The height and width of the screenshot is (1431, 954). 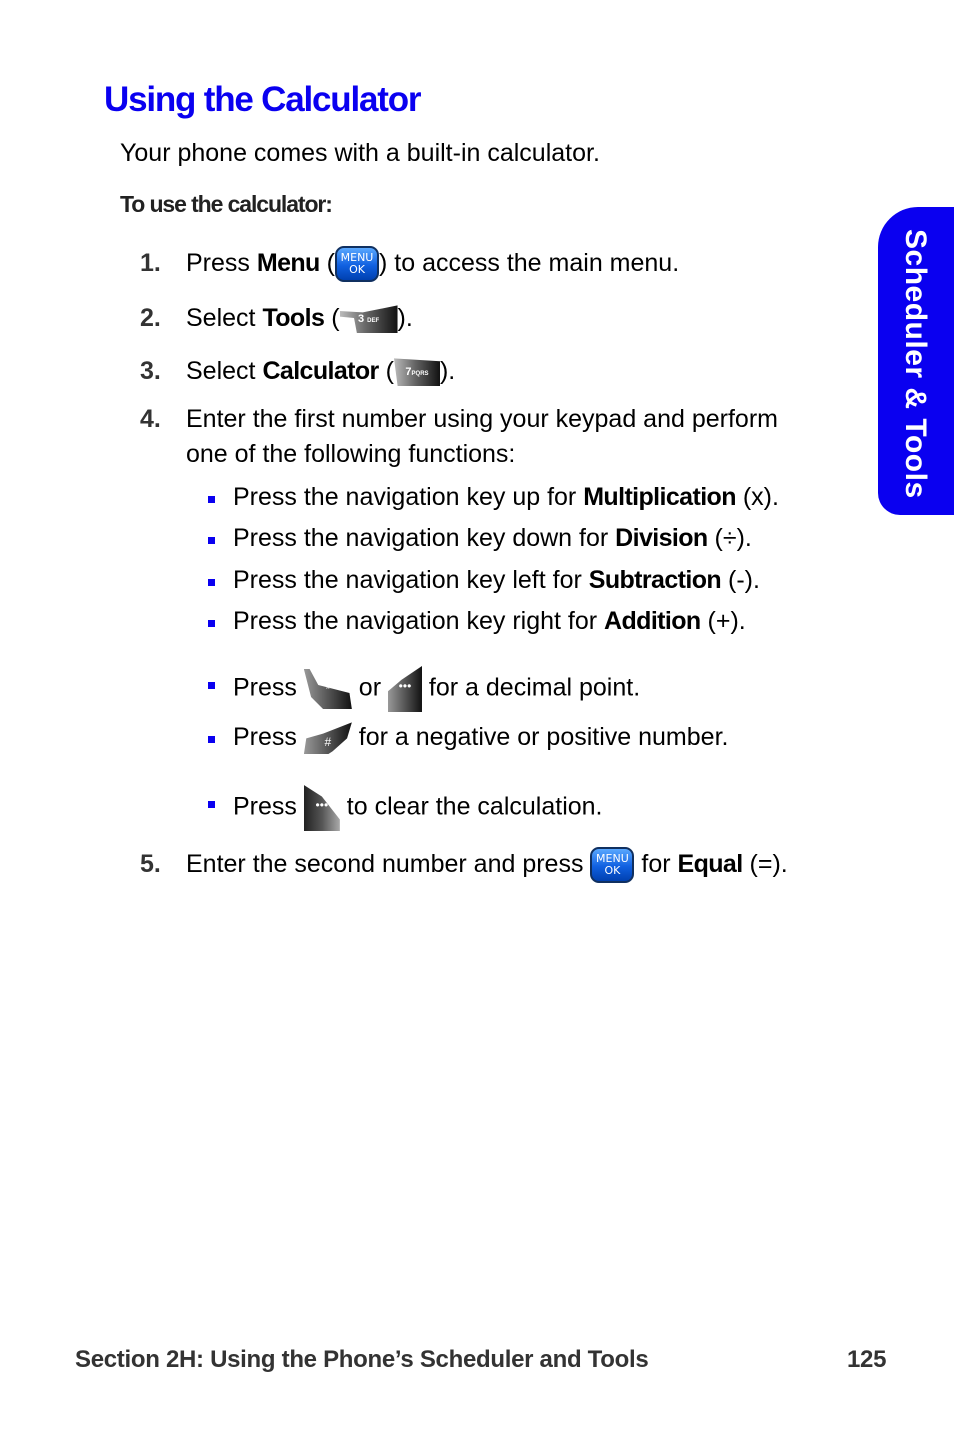 What do you see at coordinates (661, 538) in the screenshot?
I see `operation-label: Division` at bounding box center [661, 538].